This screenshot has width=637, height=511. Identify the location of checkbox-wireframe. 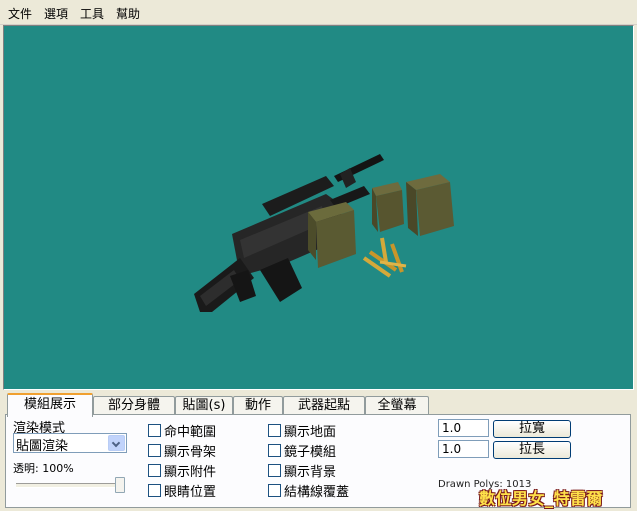
(274, 490).